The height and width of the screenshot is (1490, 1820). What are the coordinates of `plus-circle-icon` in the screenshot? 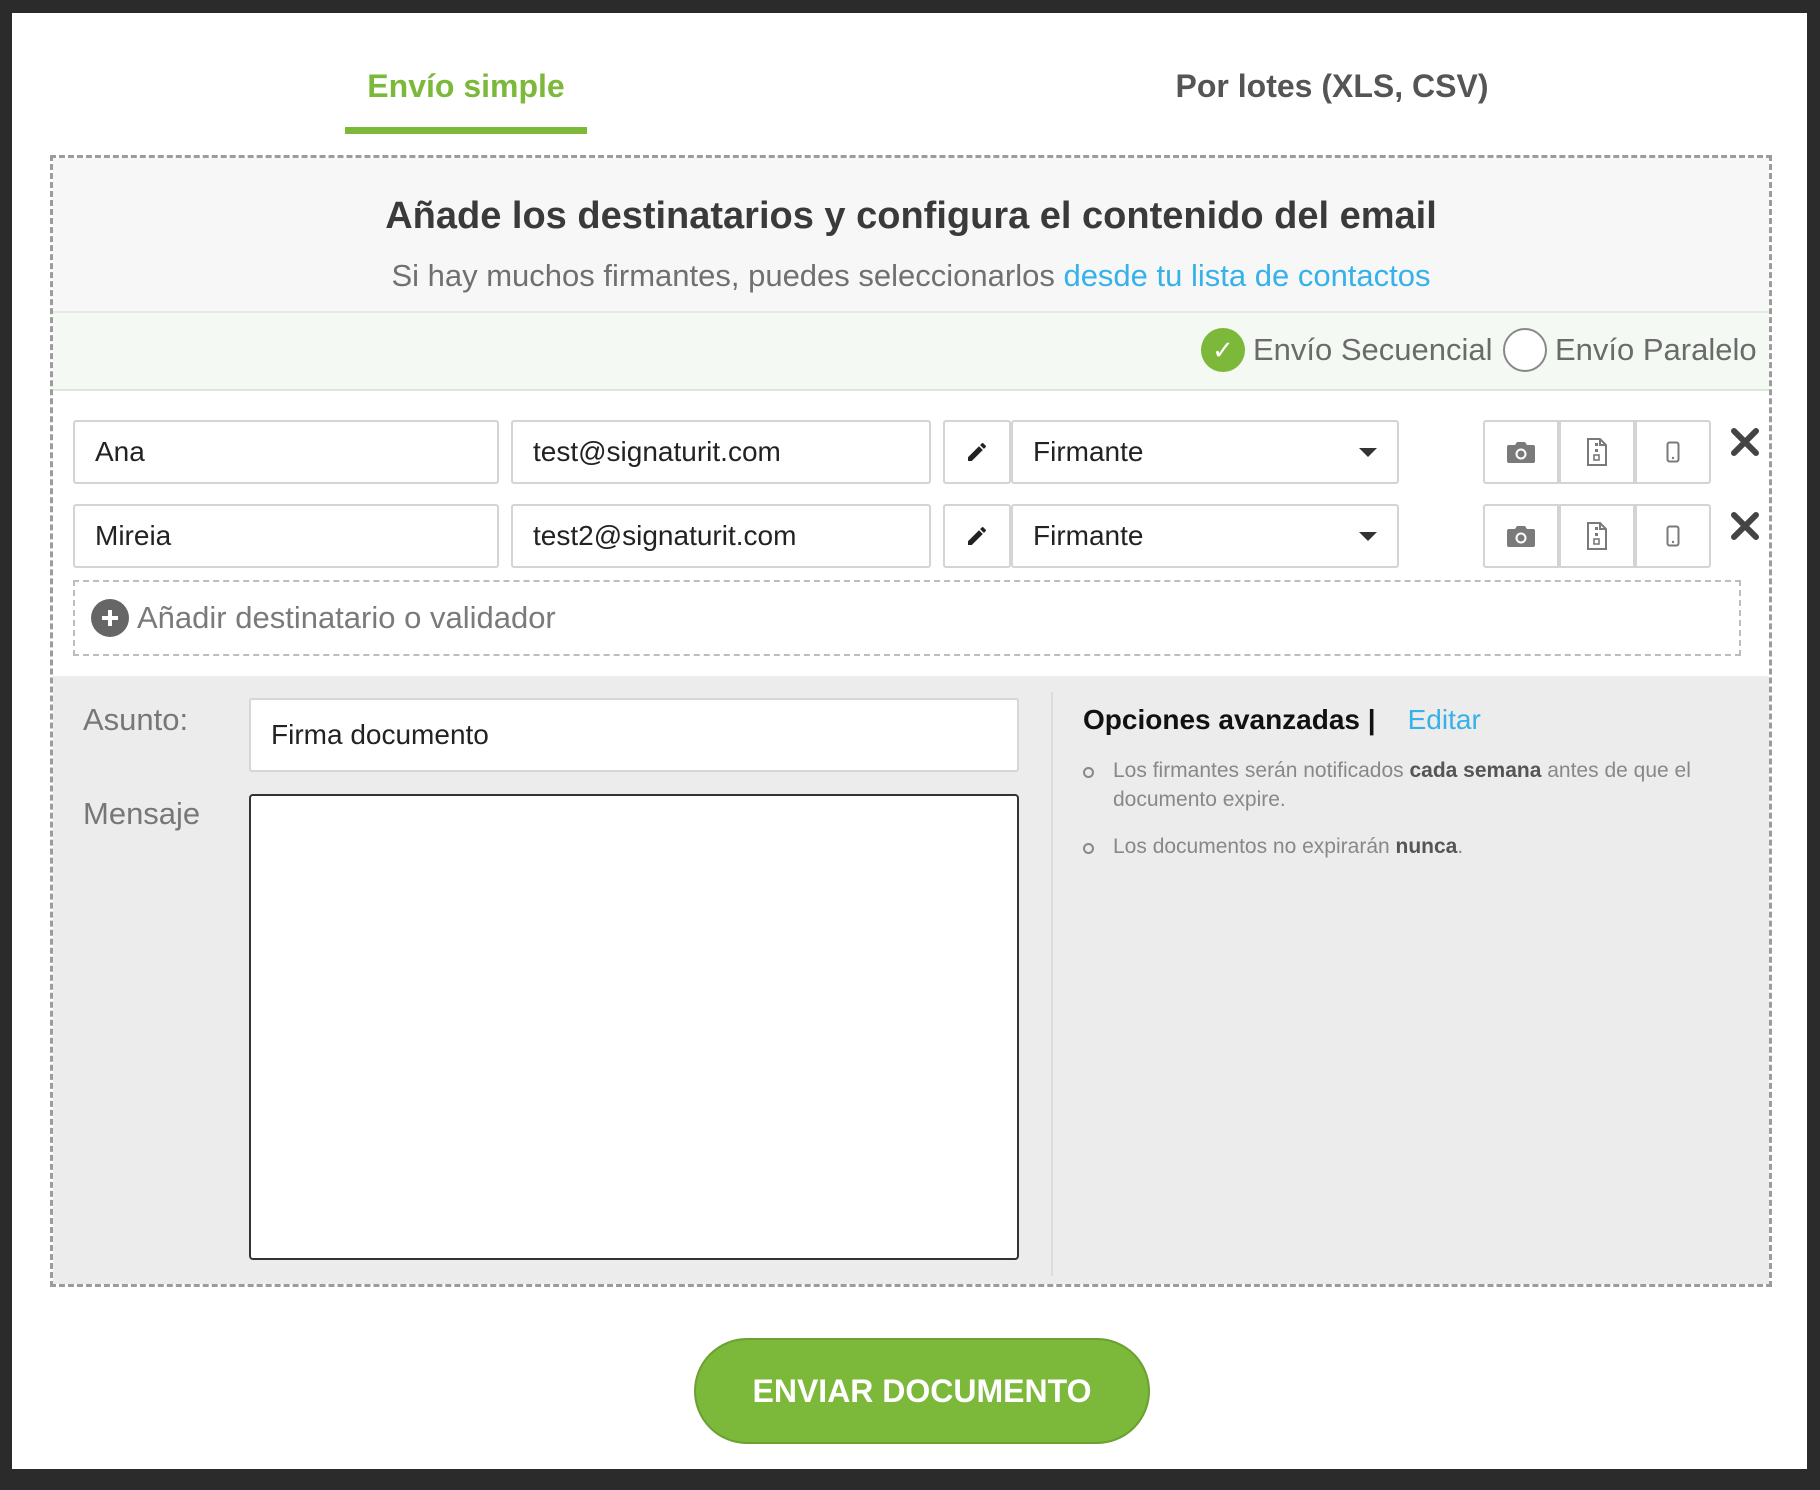 It's located at (110, 618).